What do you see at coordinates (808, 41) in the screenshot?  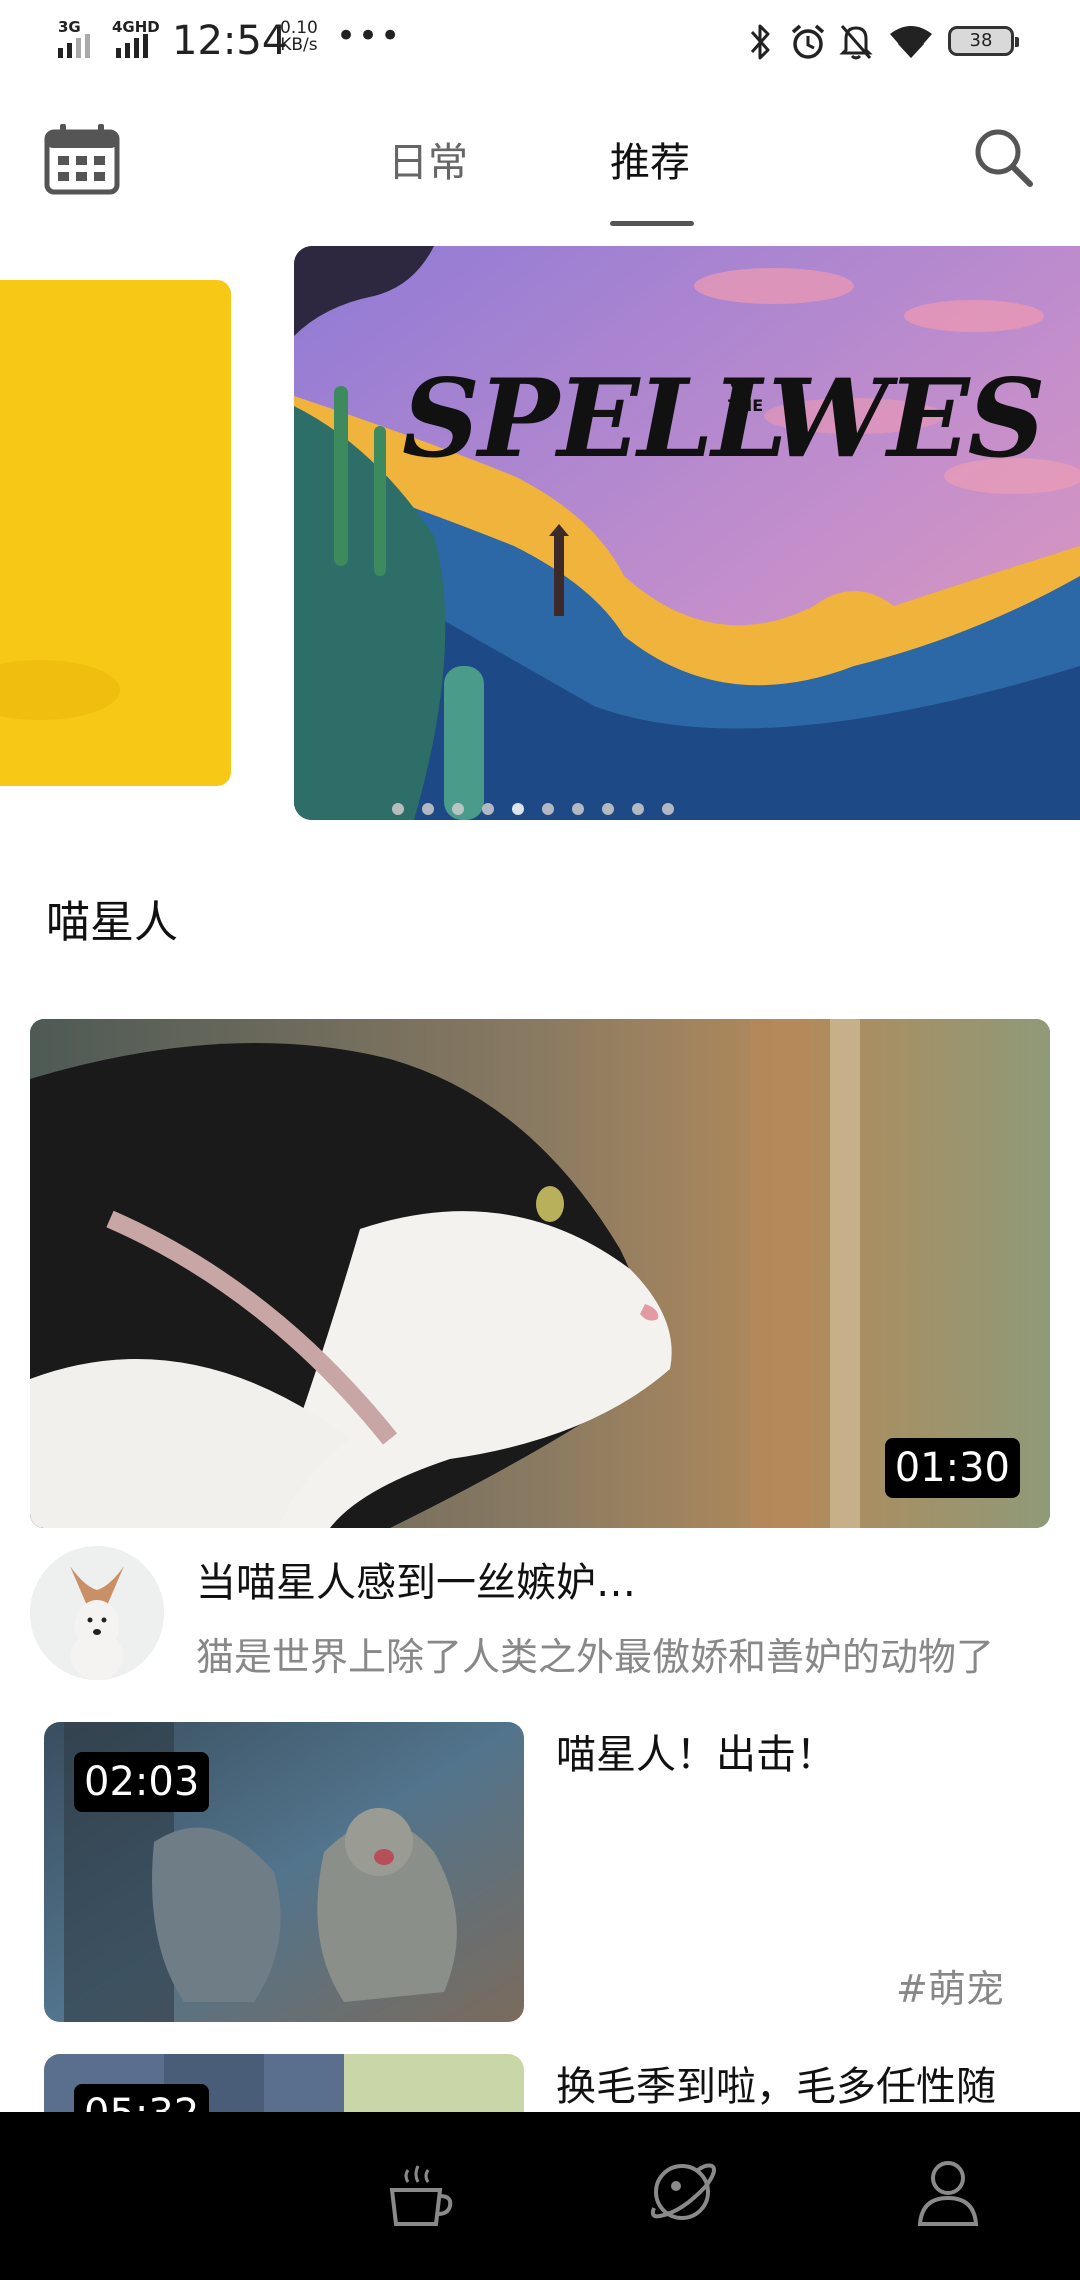 I see `alarm-icon` at bounding box center [808, 41].